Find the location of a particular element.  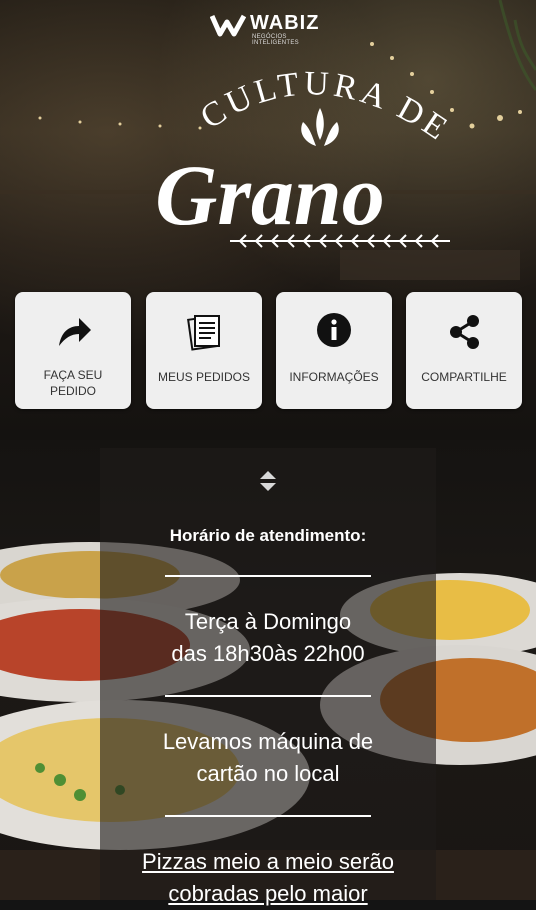

share-label: COMPARTILHE is located at coordinates (464, 377).